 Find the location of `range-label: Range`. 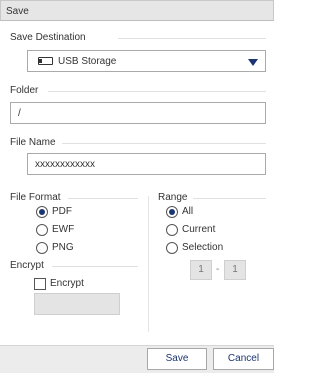

range-label: Range is located at coordinates (176, 198).